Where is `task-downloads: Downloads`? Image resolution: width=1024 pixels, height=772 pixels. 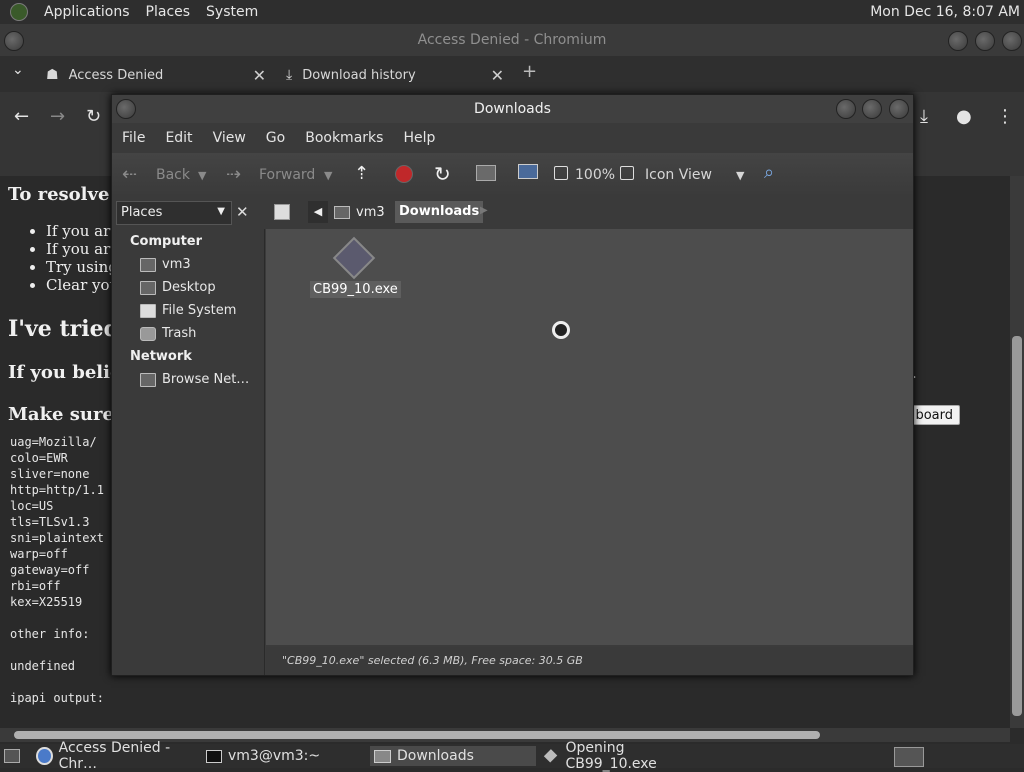 task-downloads: Downloads is located at coordinates (453, 756).